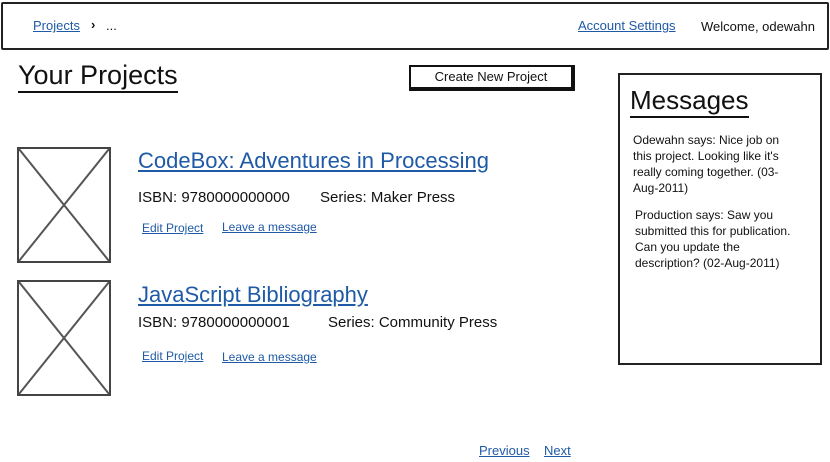 The image size is (830, 462). Describe the element at coordinates (56, 25) in the screenshot. I see `breadcrumb-projects-link: Projects` at that location.